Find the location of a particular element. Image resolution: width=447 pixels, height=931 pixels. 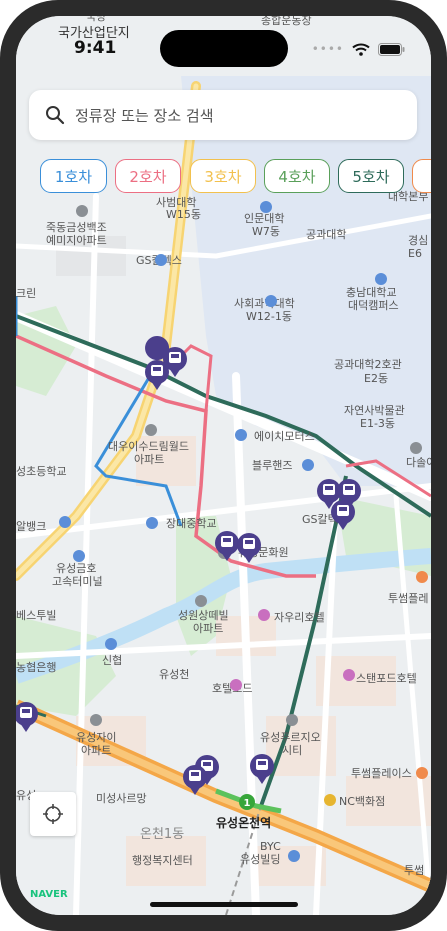

wifi-icon is located at coordinates (361, 49).